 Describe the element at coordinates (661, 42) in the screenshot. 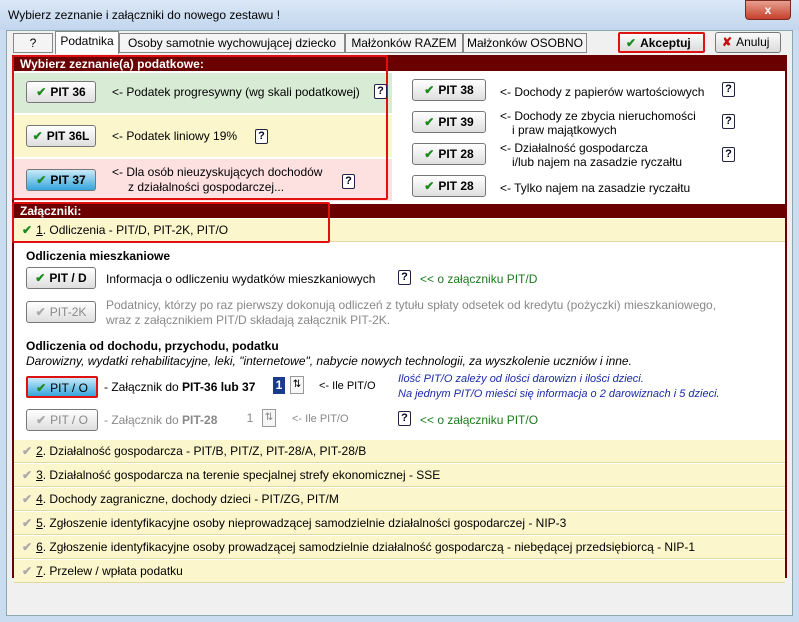

I see `accept-button: ✔ Akceptuj` at that location.